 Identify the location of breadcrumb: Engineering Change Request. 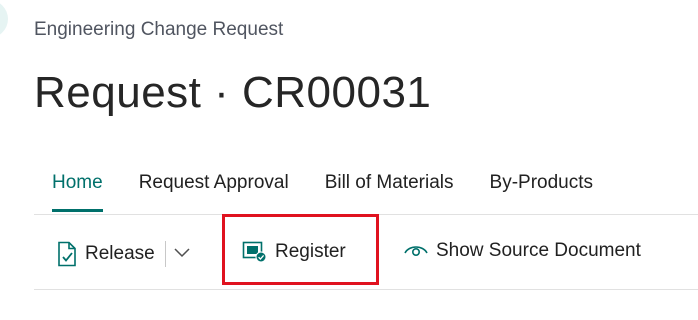
(159, 29).